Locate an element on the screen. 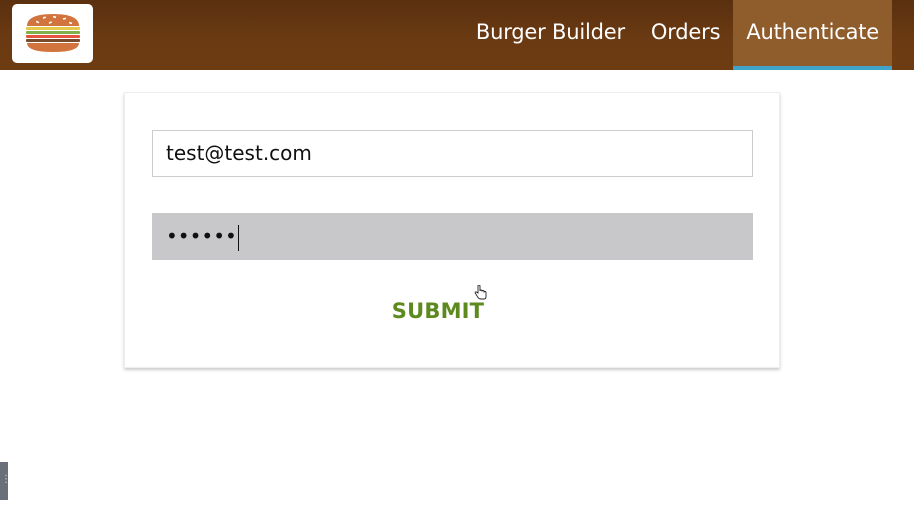 The width and height of the screenshot is (914, 505). password-value: •••••• is located at coordinates (201, 236).